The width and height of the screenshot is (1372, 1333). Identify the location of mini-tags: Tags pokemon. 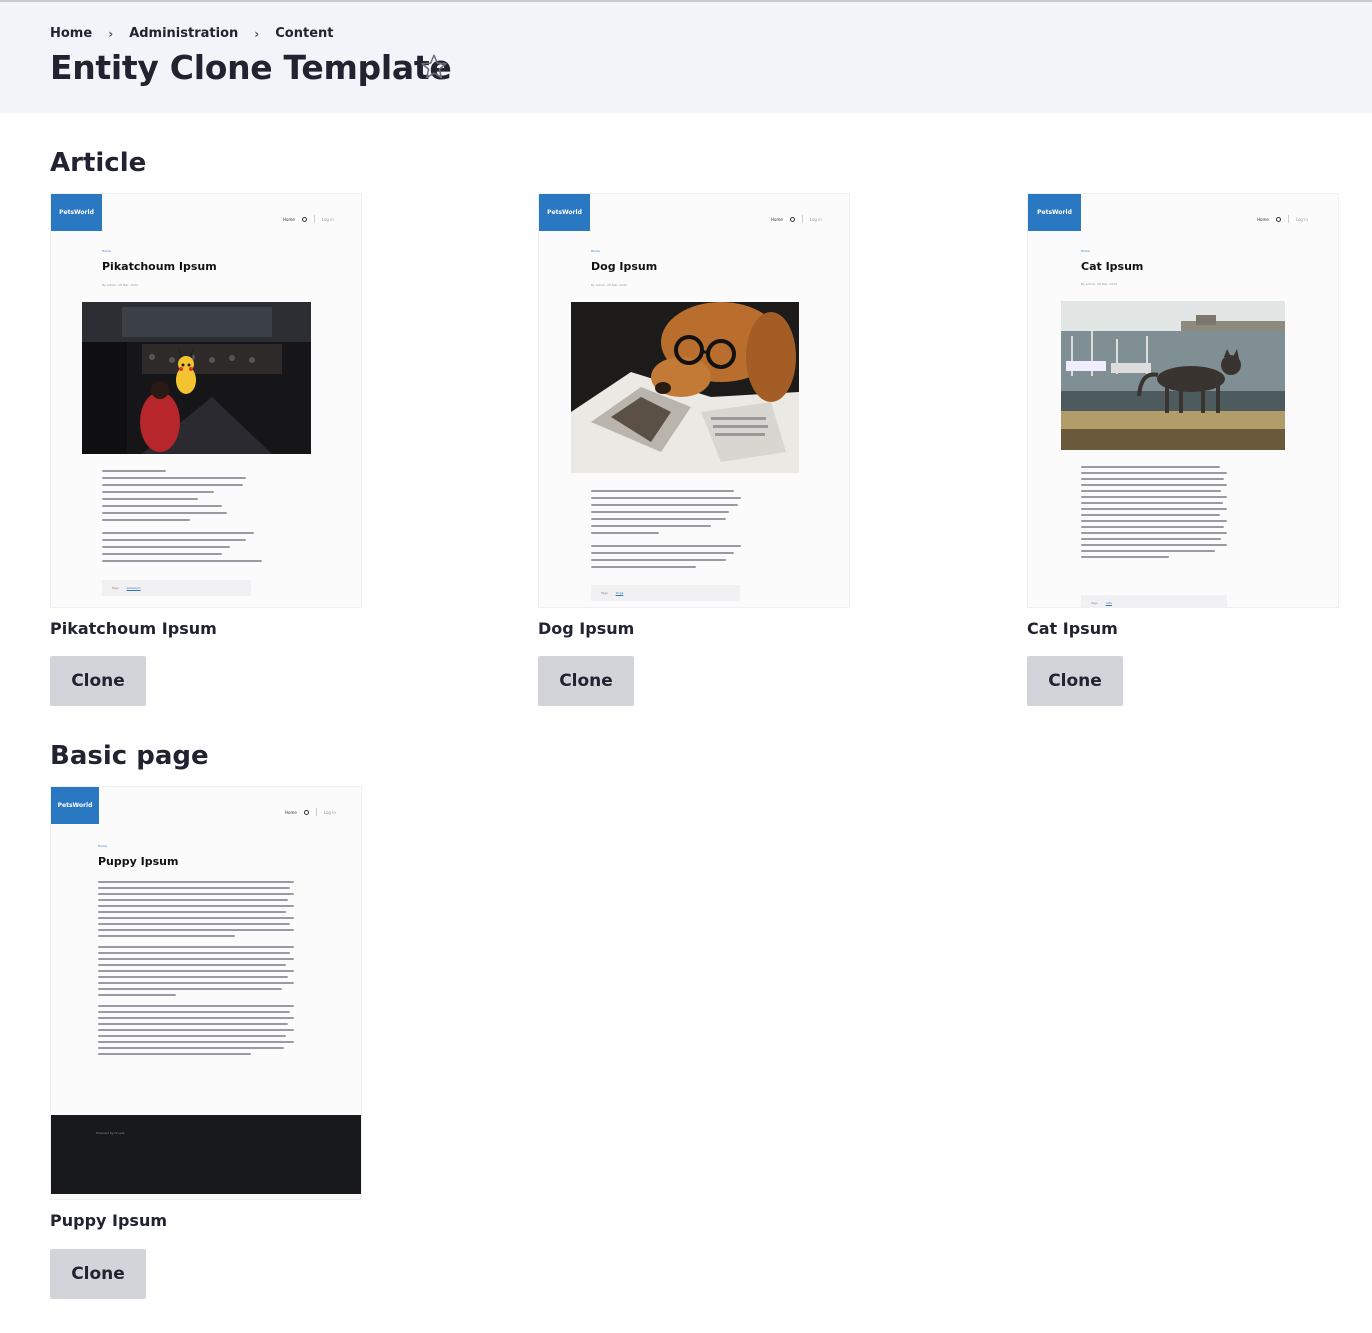
(176, 588).